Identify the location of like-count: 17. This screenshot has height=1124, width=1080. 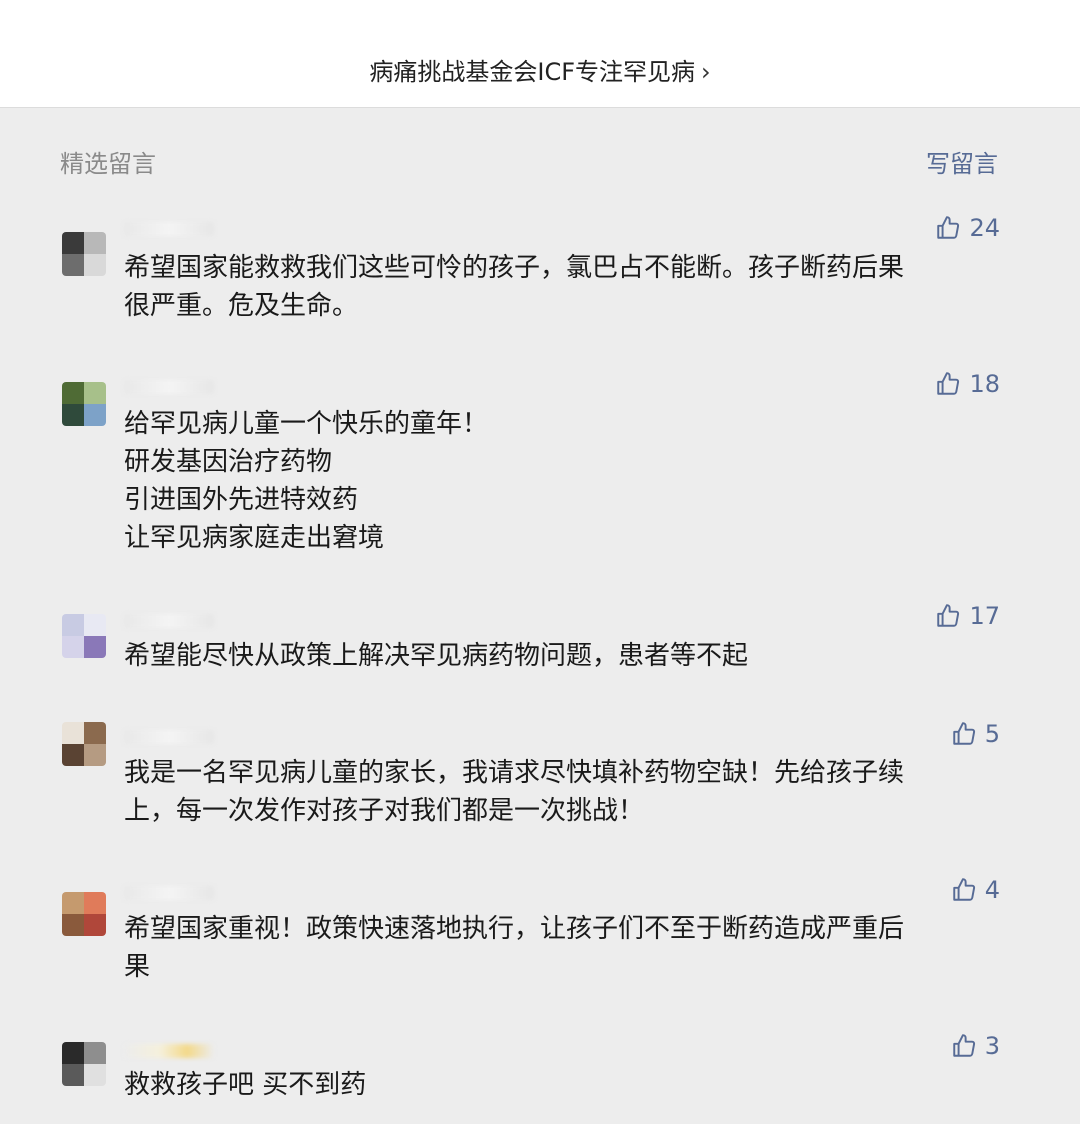
(984, 616).